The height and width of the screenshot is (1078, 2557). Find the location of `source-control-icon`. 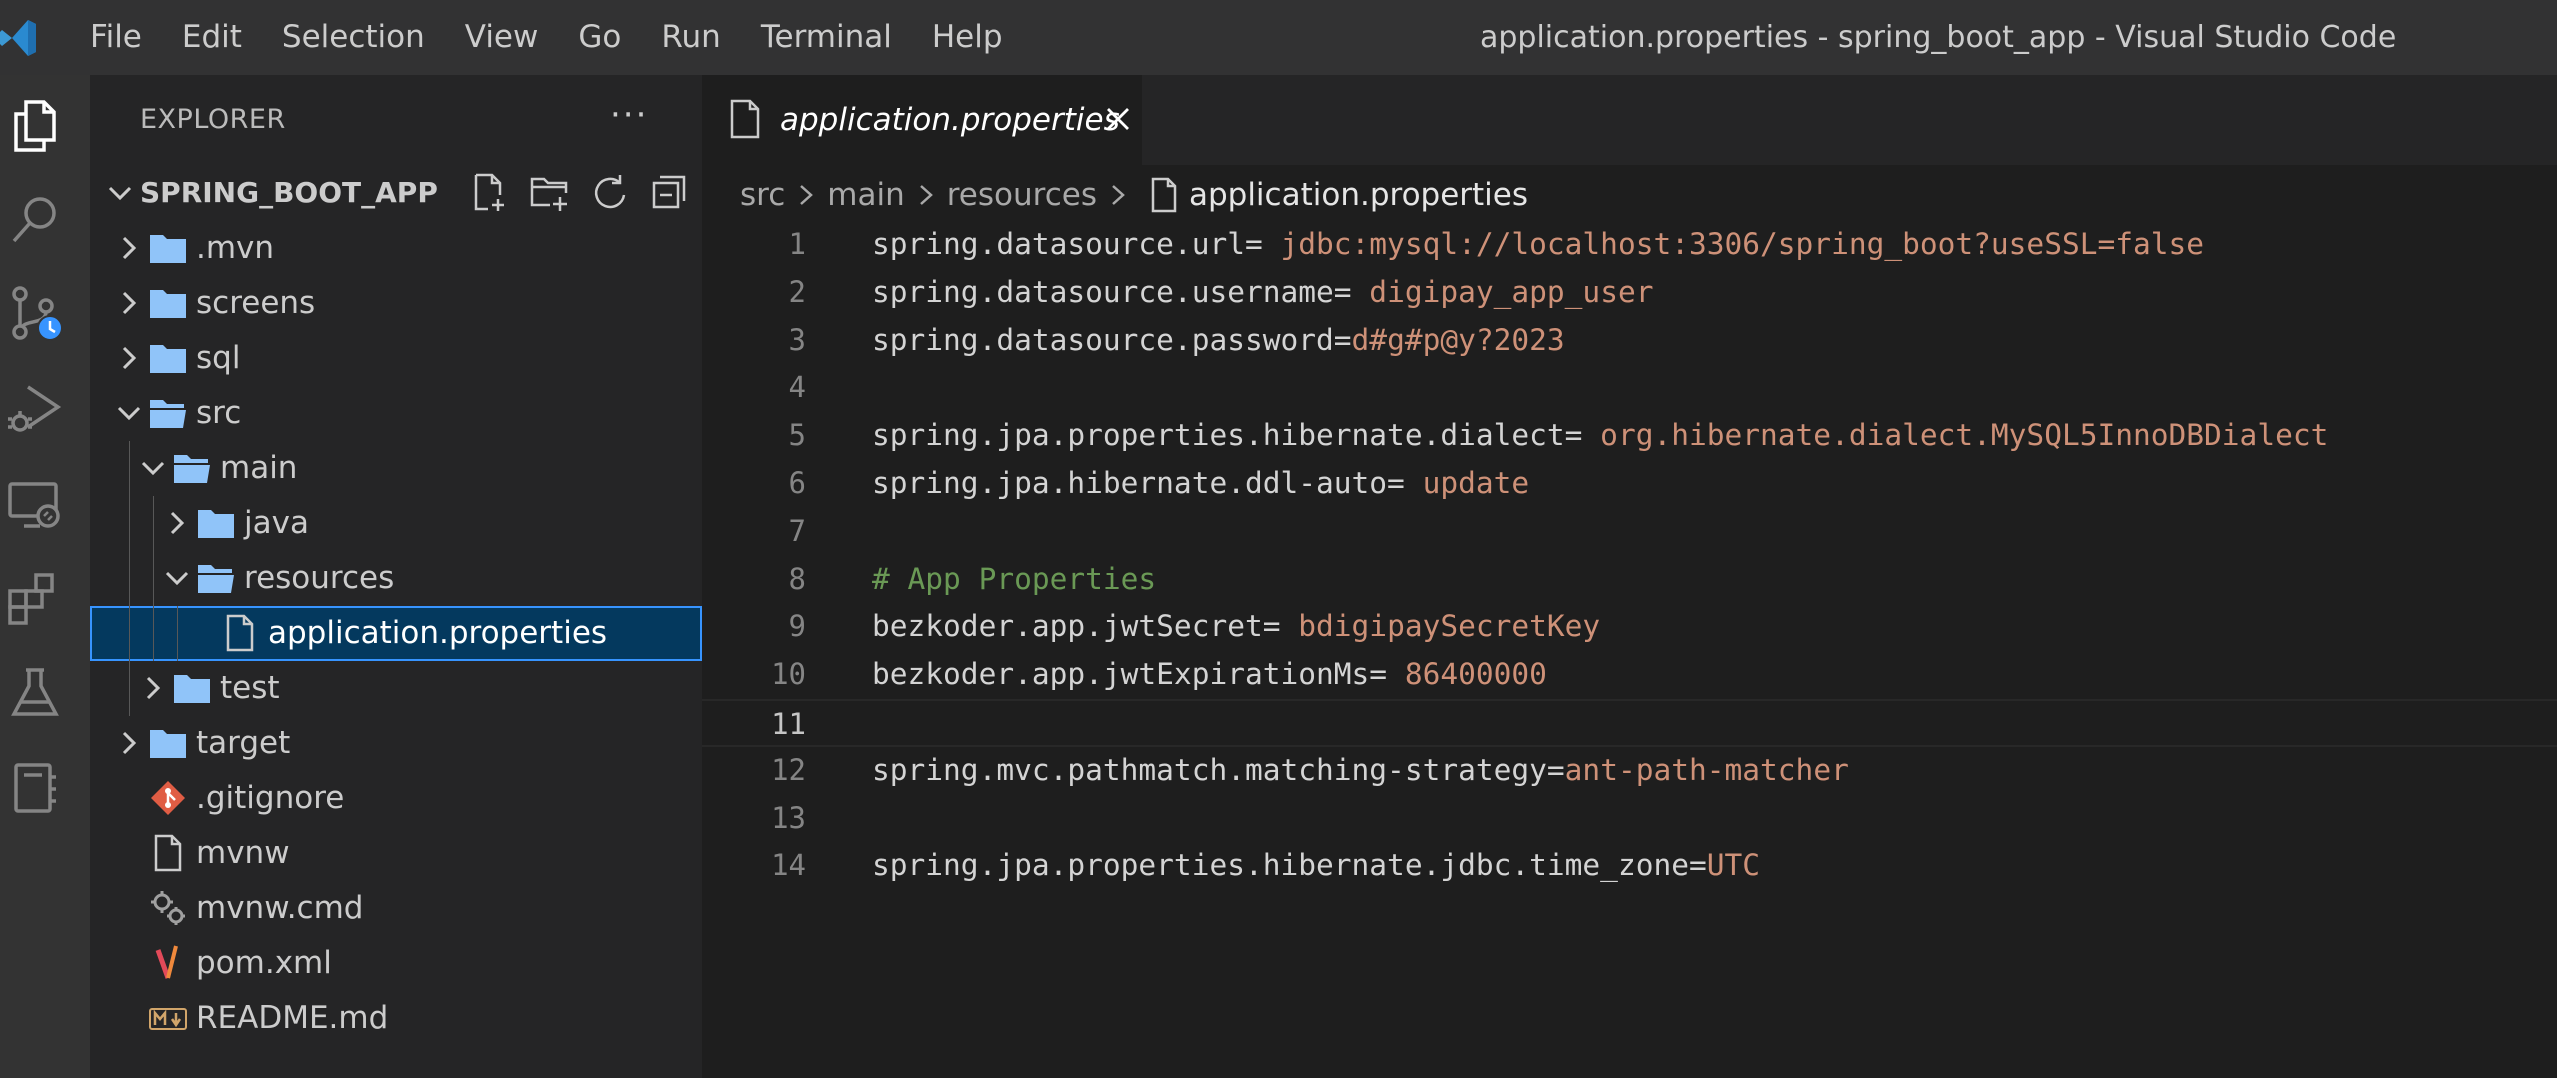

source-control-icon is located at coordinates (35, 313).